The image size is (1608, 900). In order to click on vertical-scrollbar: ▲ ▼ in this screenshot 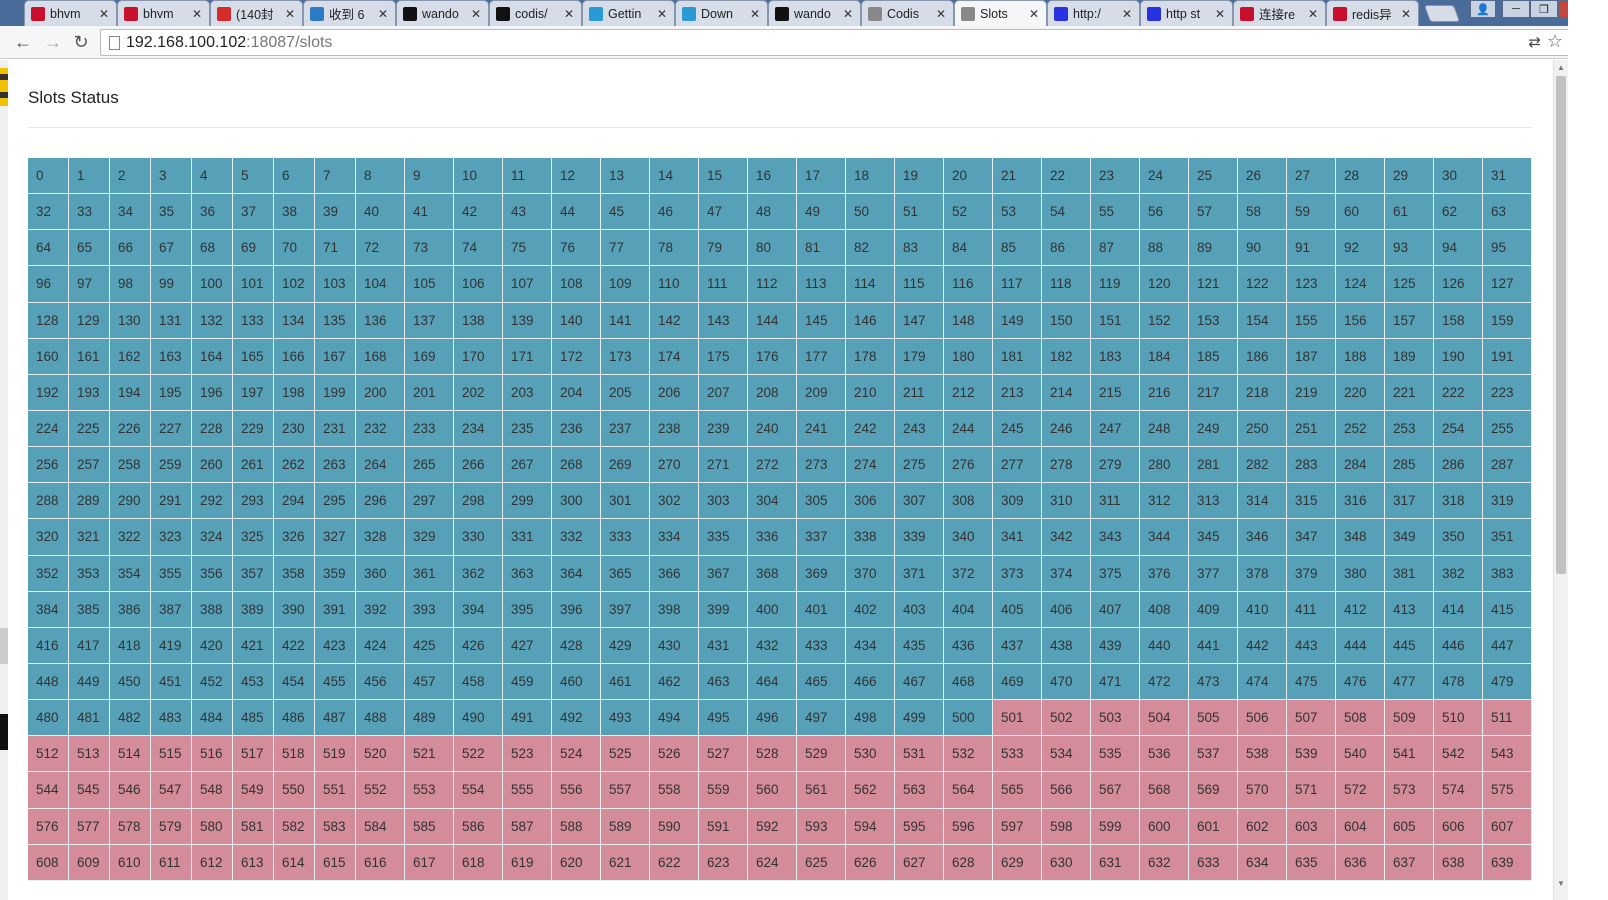, I will do `click(1560, 480)`.